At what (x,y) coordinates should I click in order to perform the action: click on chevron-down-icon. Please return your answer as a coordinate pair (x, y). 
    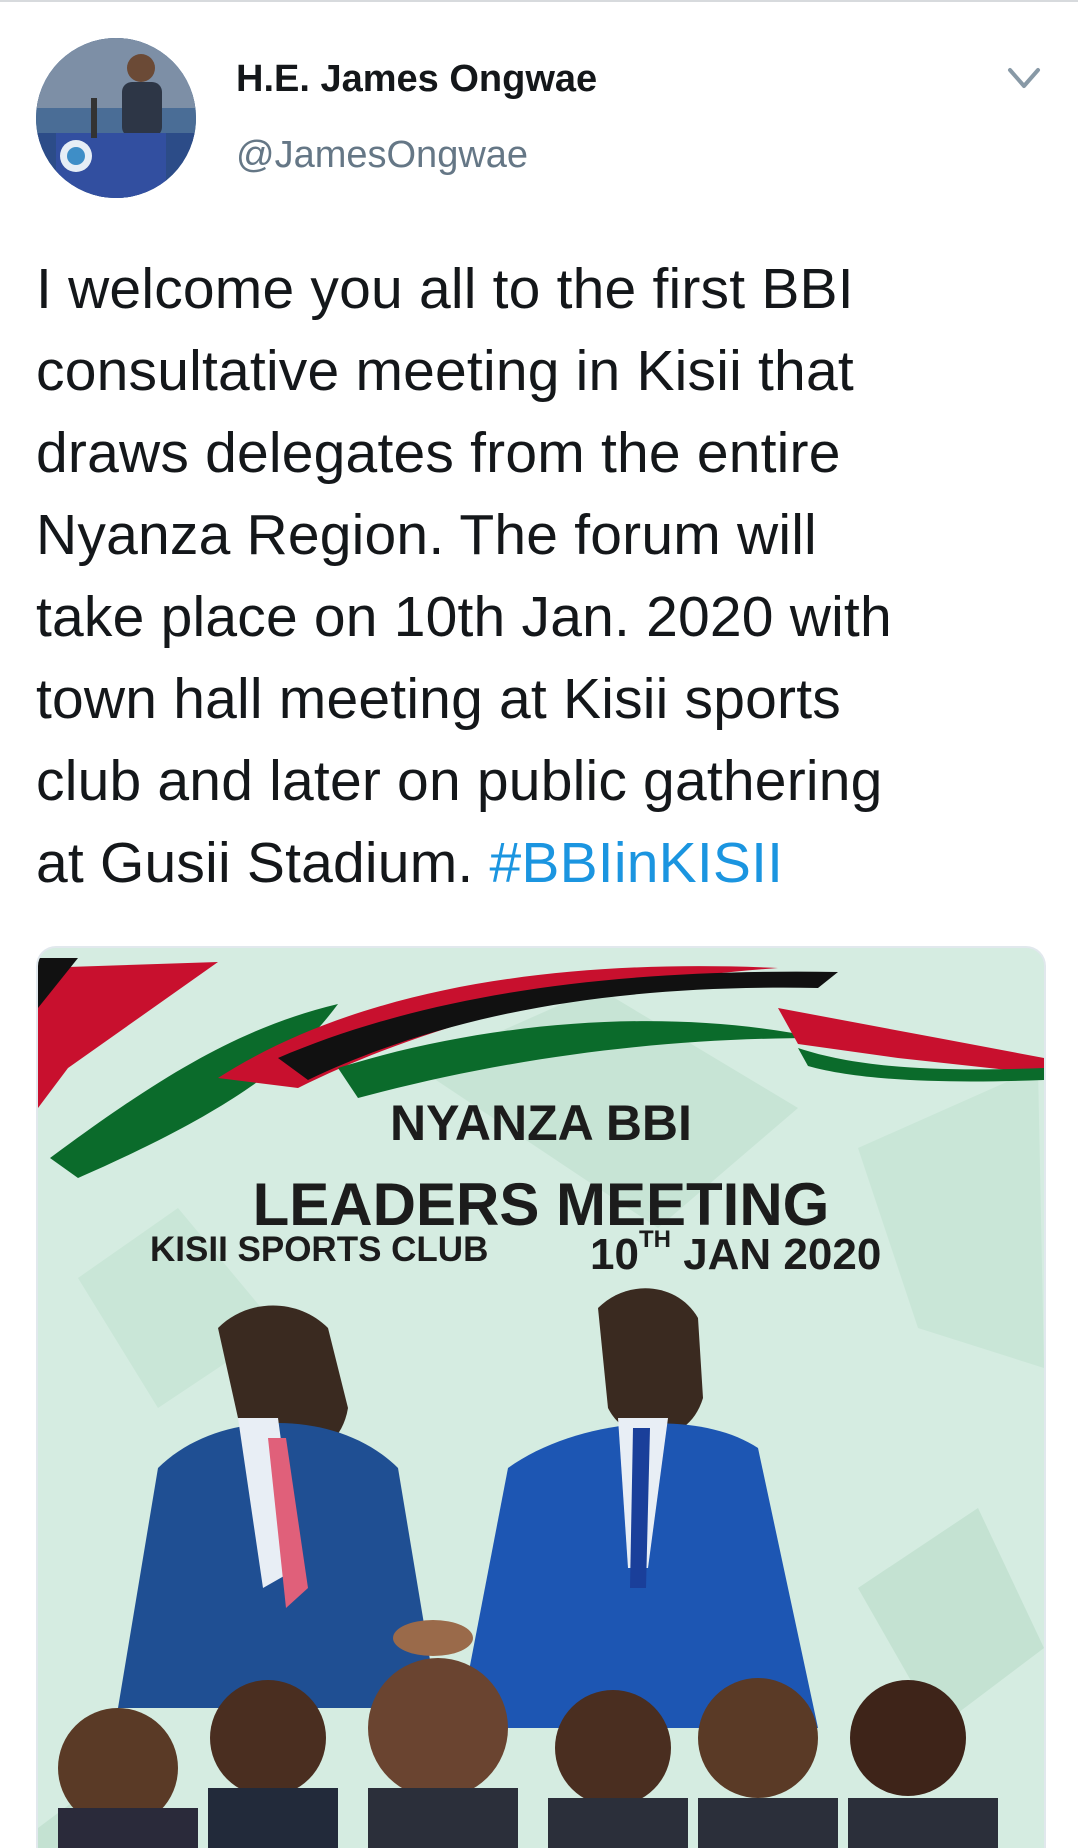
    Looking at the image, I should click on (1024, 78).